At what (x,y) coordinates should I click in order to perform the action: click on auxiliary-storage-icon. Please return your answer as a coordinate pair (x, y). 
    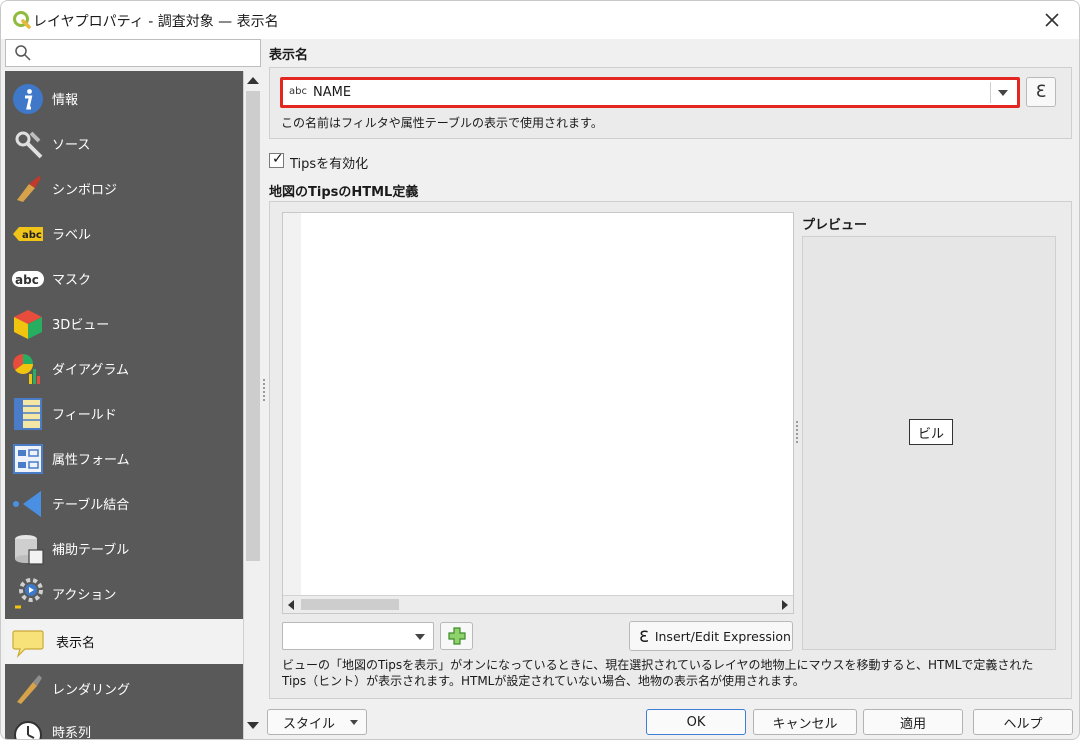
    Looking at the image, I should click on (29, 549).